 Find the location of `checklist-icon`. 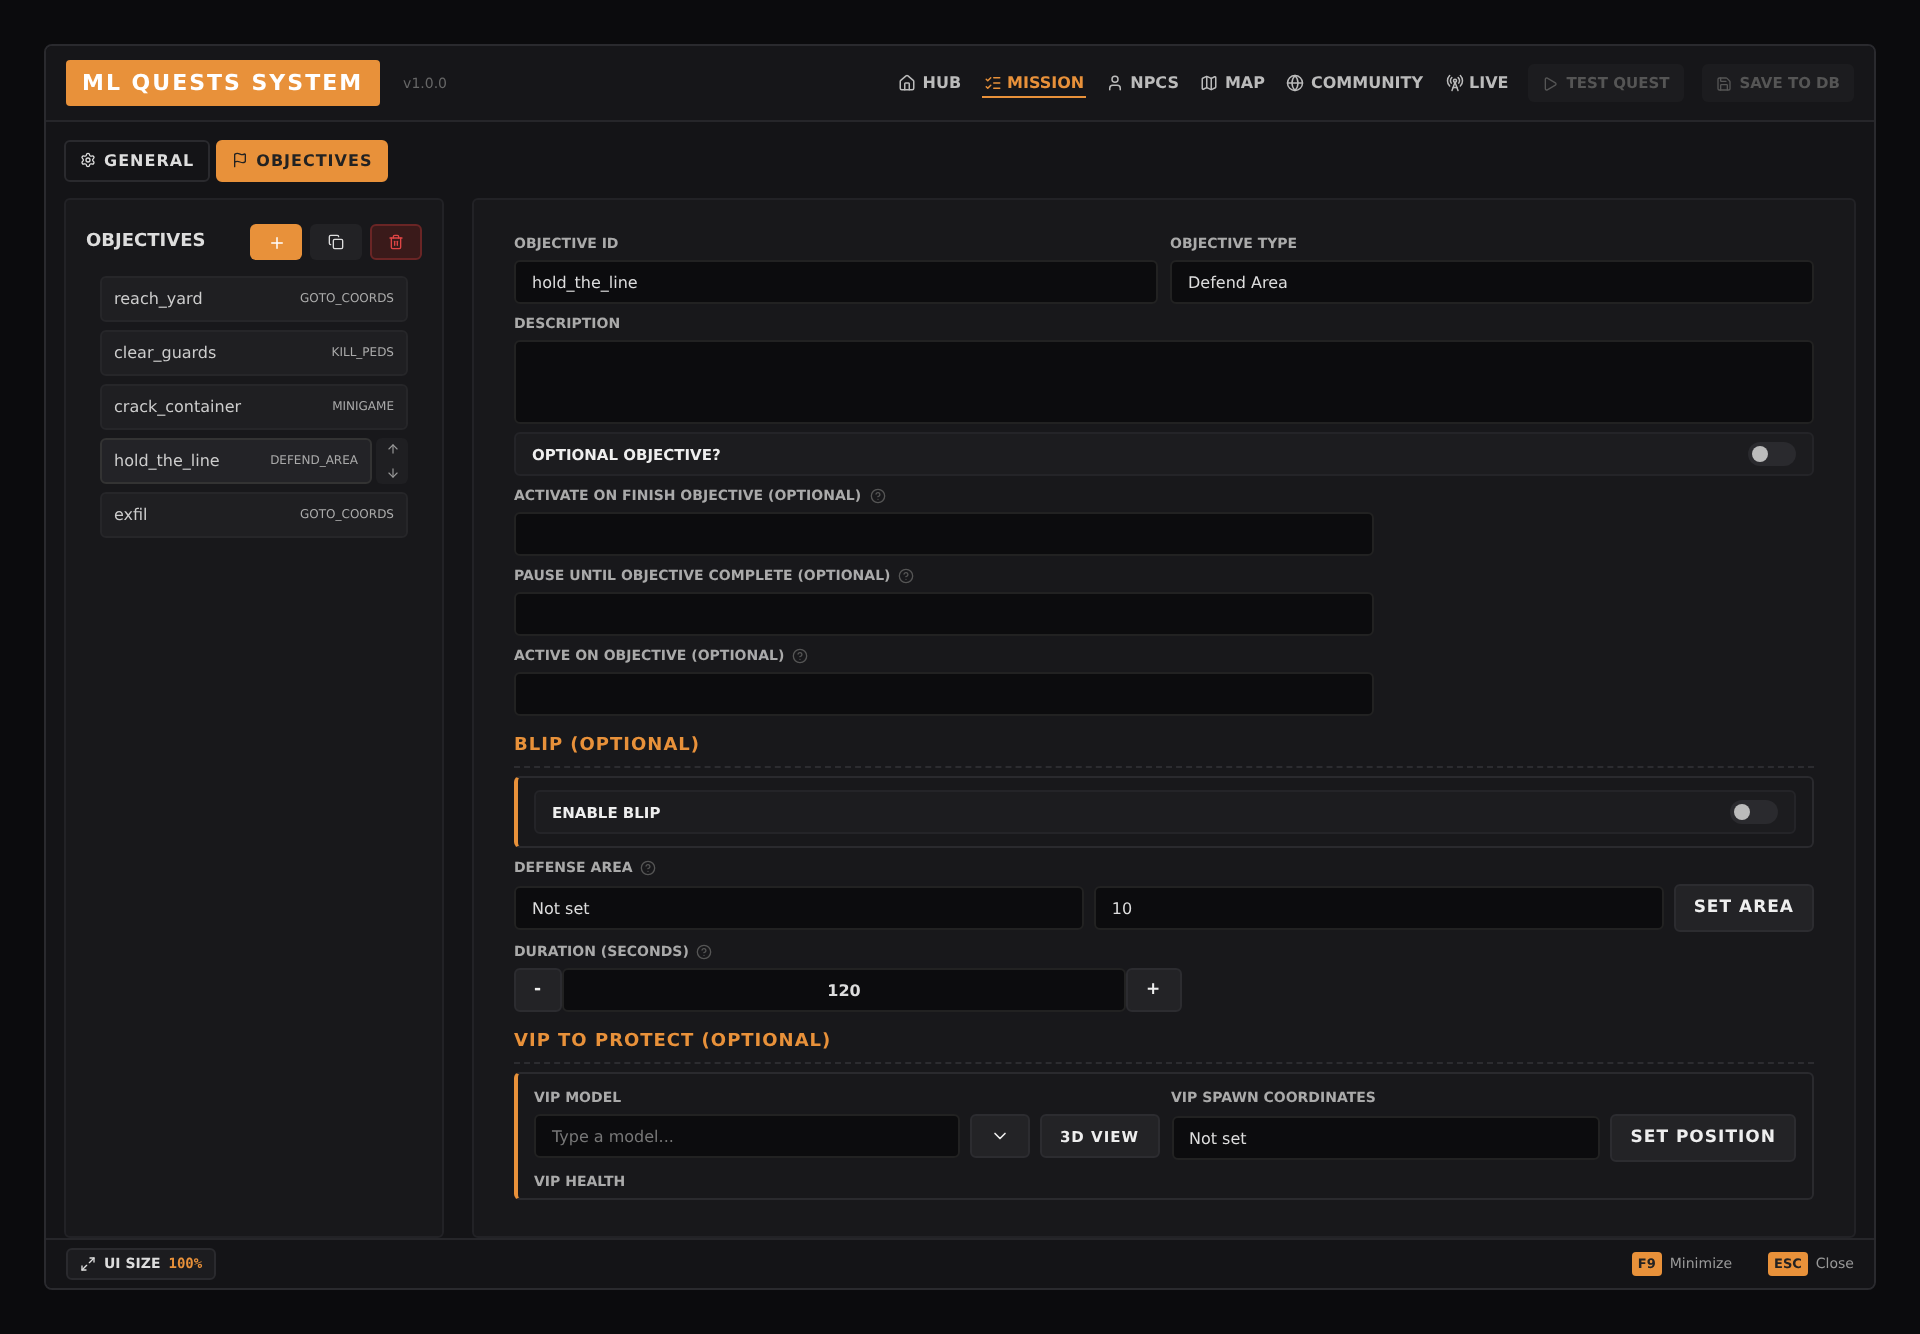

checklist-icon is located at coordinates (992, 82).